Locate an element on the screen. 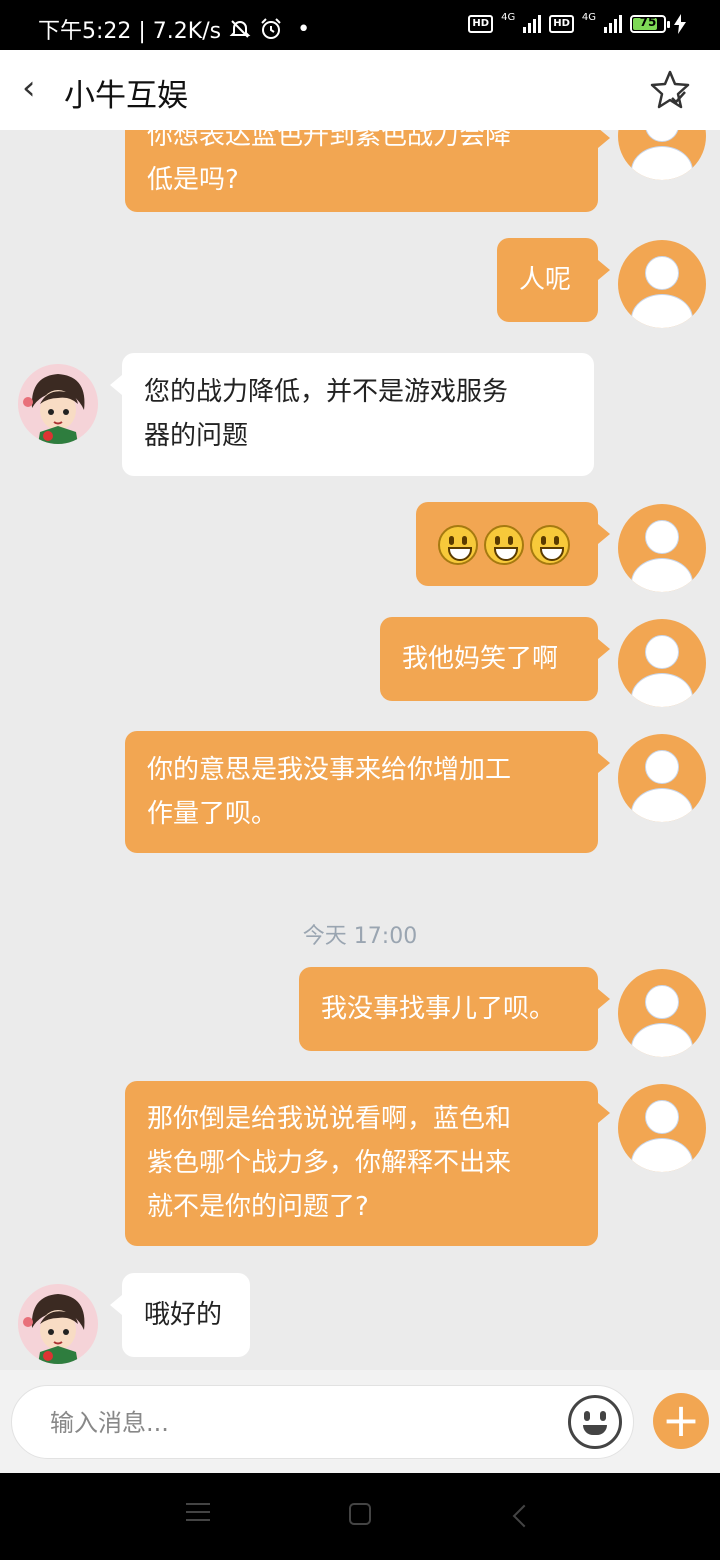 This screenshot has width=720, height=1560. charging-icon is located at coordinates (680, 24).